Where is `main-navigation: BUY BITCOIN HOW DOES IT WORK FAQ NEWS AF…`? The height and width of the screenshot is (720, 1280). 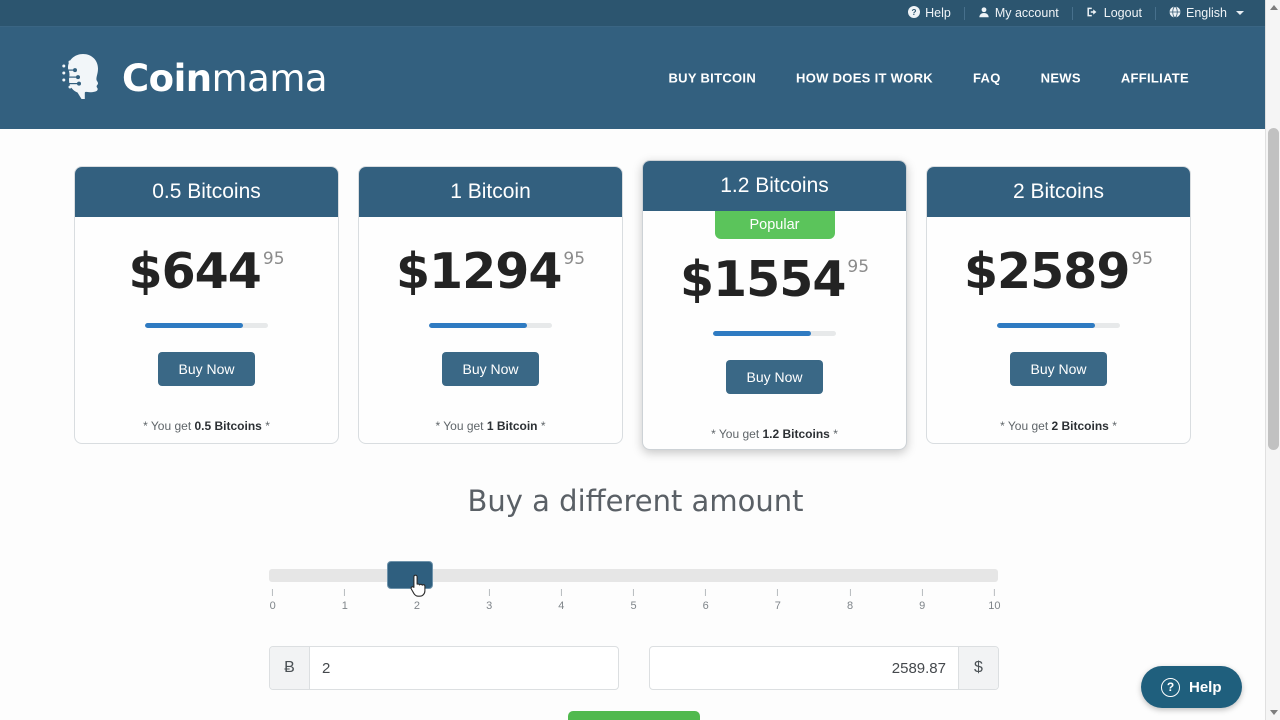
main-navigation: BUY BITCOIN HOW DOES IT WORK FAQ NEWS AF… is located at coordinates (928, 78).